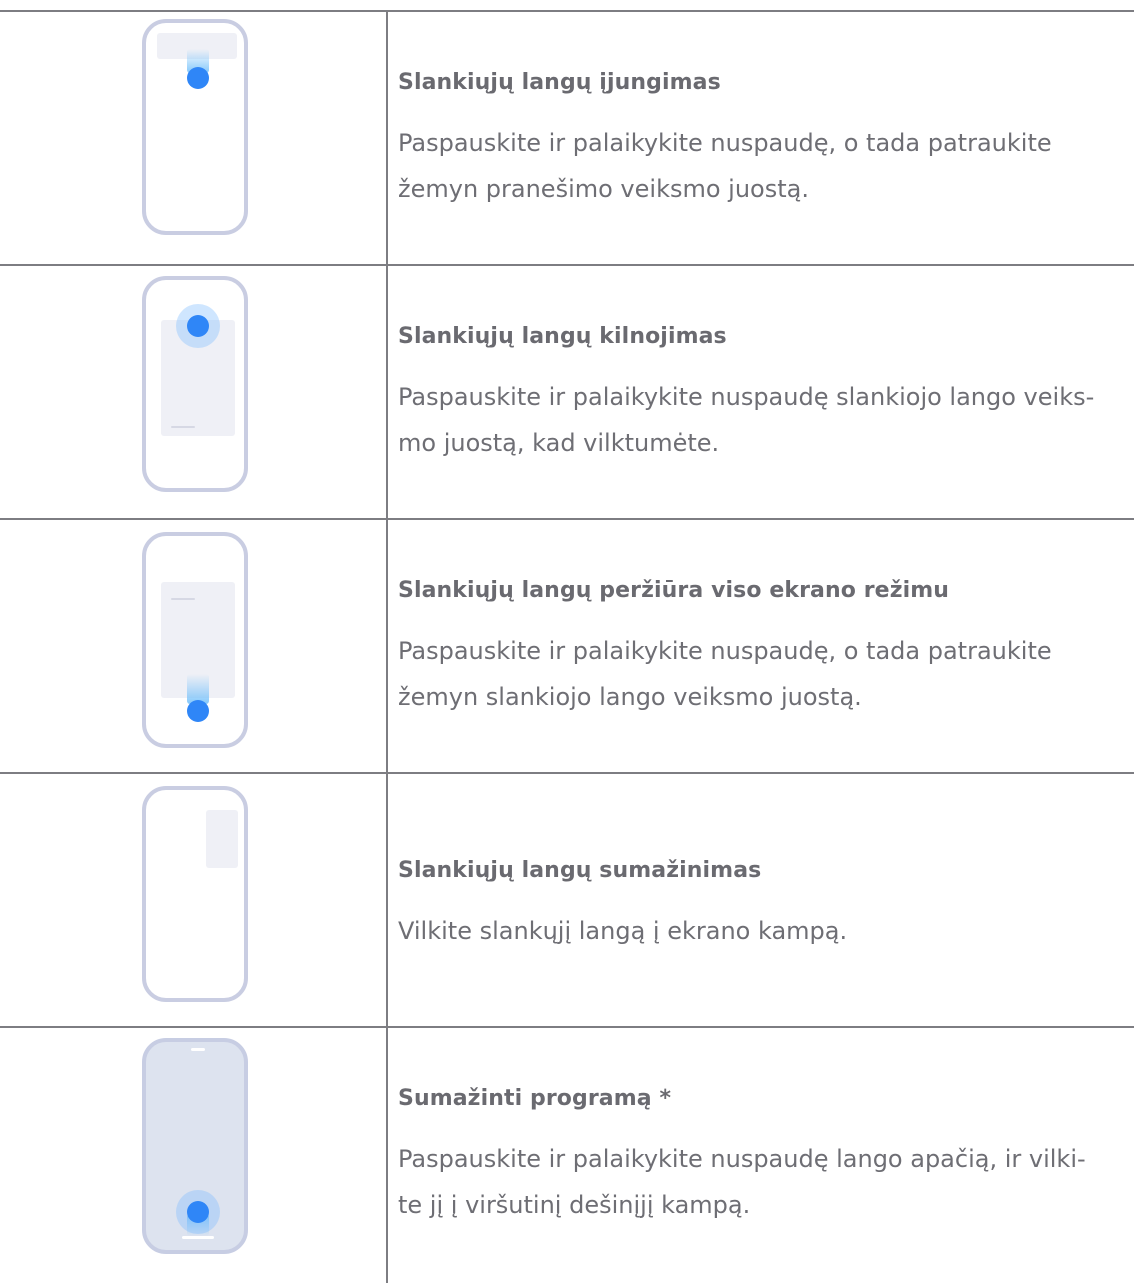  Describe the element at coordinates (198, 1049) in the screenshot. I see `status-notch` at that location.